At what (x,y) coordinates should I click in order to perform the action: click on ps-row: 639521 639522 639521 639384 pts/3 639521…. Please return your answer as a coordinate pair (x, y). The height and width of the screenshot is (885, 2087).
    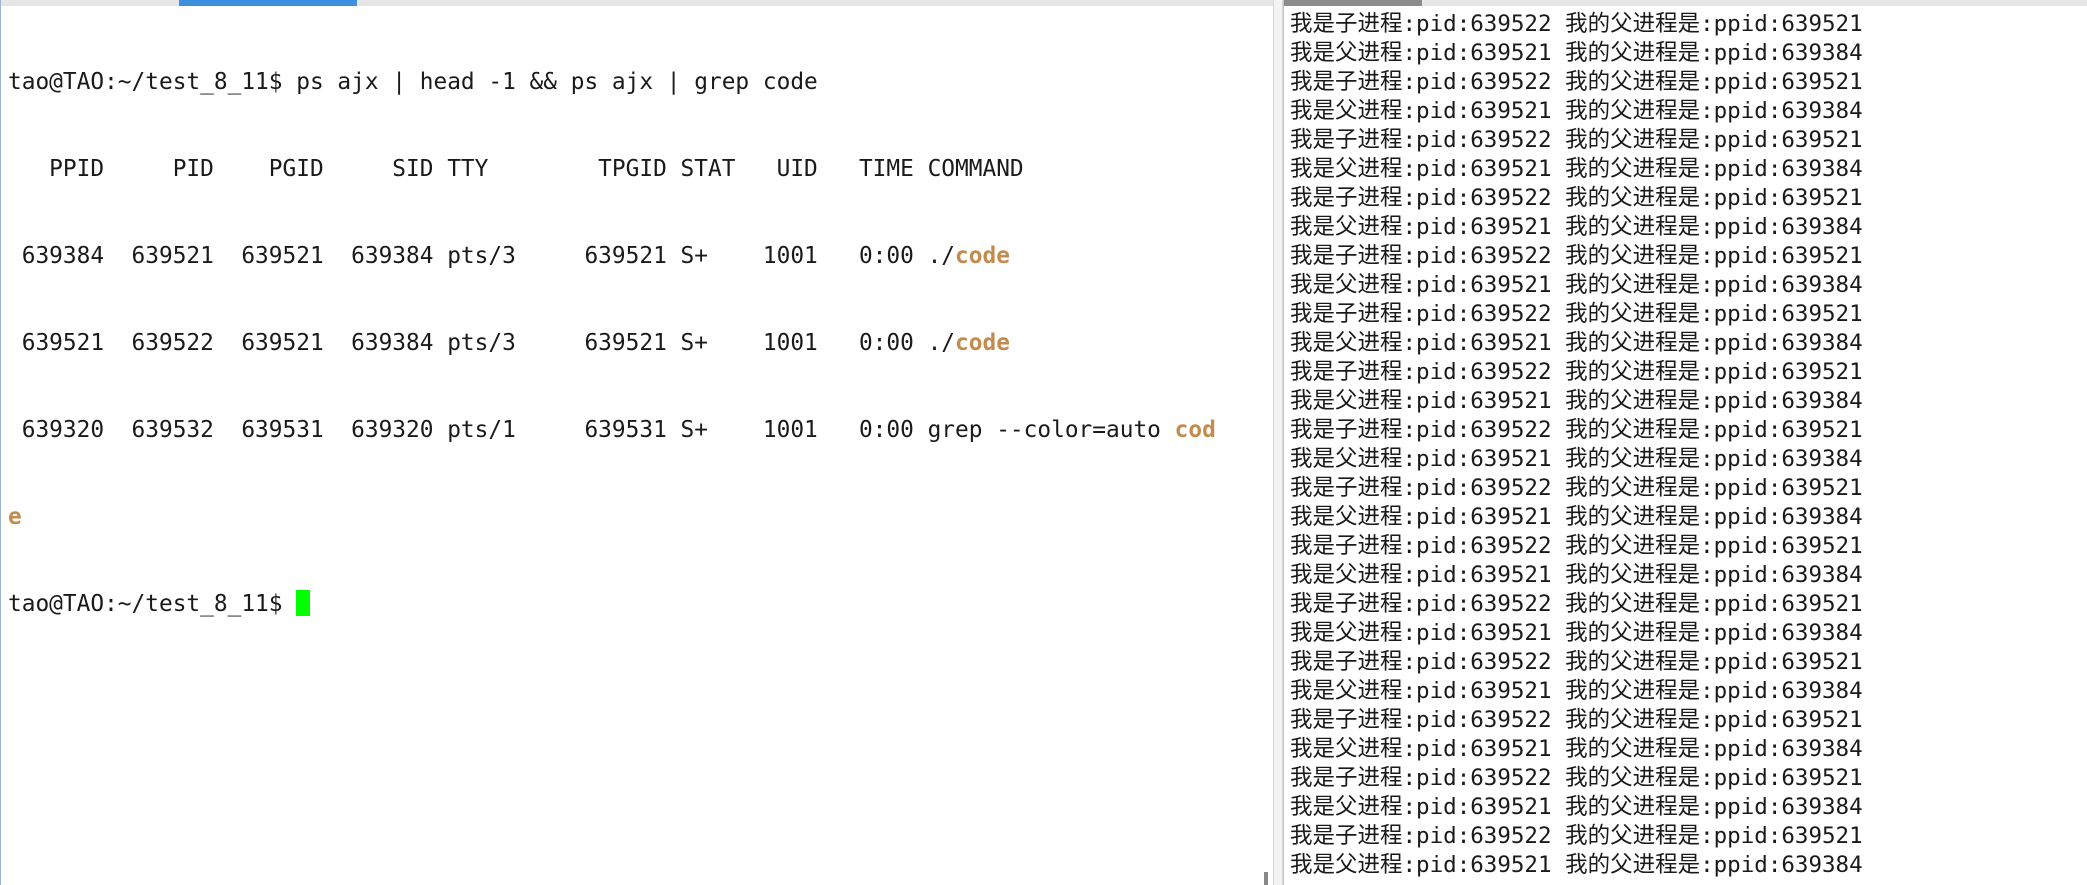
    Looking at the image, I should click on (509, 343).